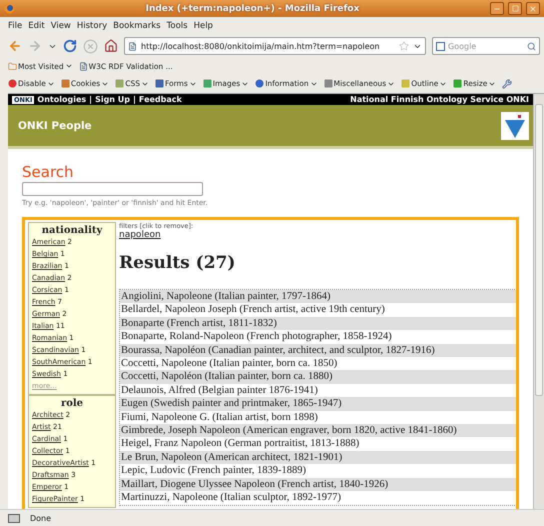  I want to click on results-heading: Results (27), so click(177, 263).